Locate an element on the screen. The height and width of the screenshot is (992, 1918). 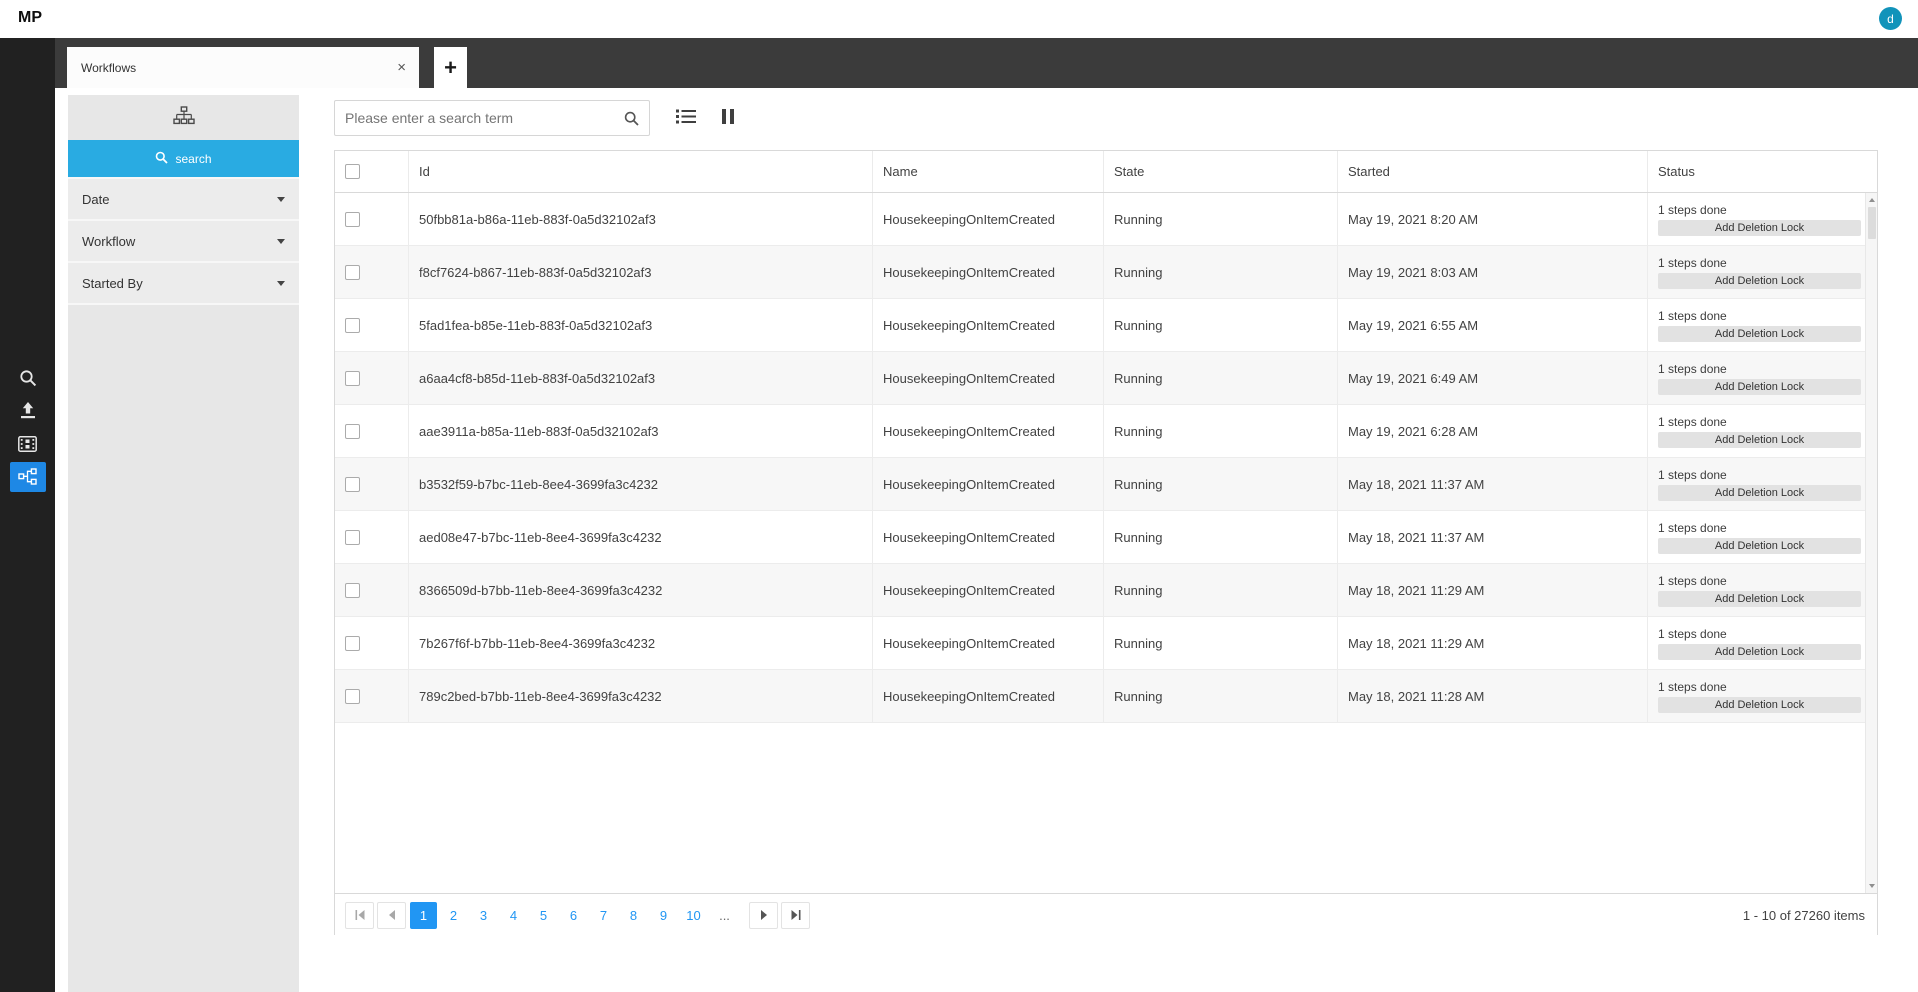
pager-last-button is located at coordinates (795, 915).